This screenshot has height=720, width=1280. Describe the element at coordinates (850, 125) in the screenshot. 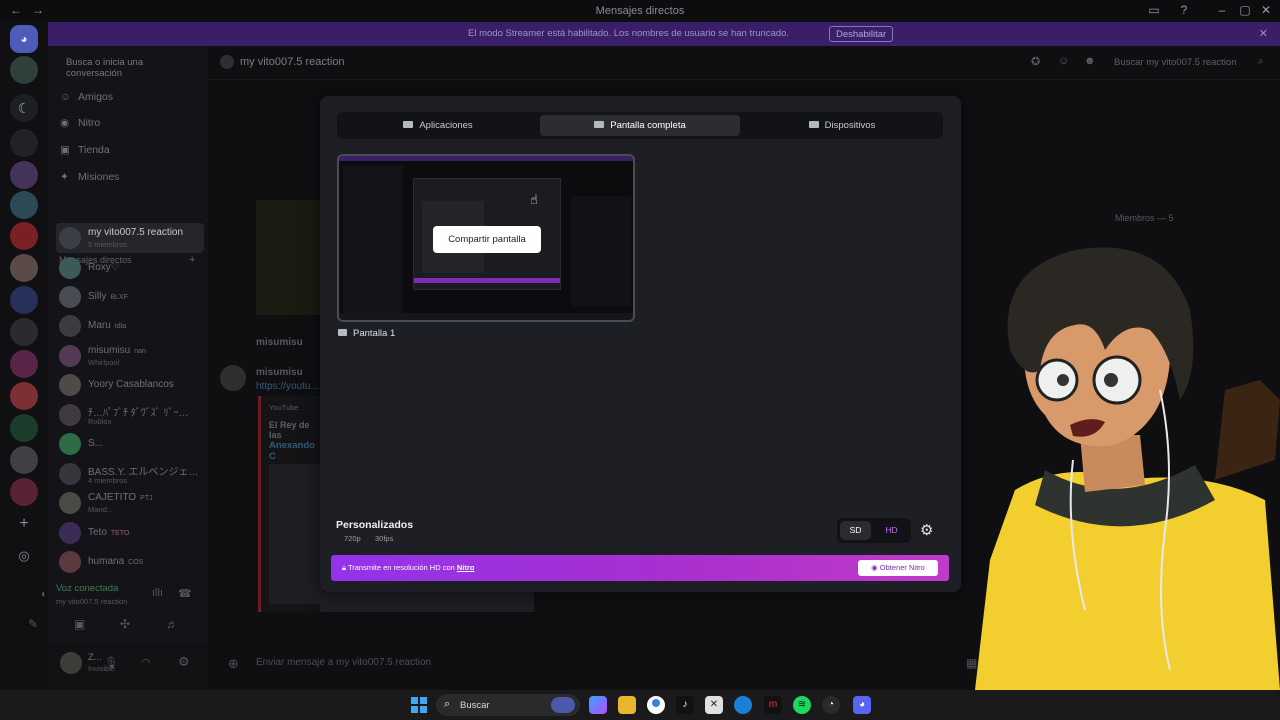

I see `tab-label: Dispositivos` at that location.